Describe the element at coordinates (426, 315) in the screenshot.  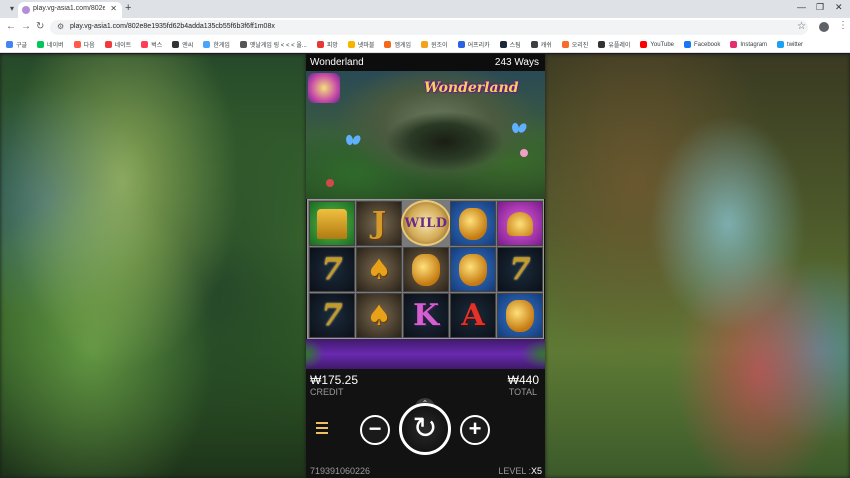
I see `symbol-k: K` at that location.